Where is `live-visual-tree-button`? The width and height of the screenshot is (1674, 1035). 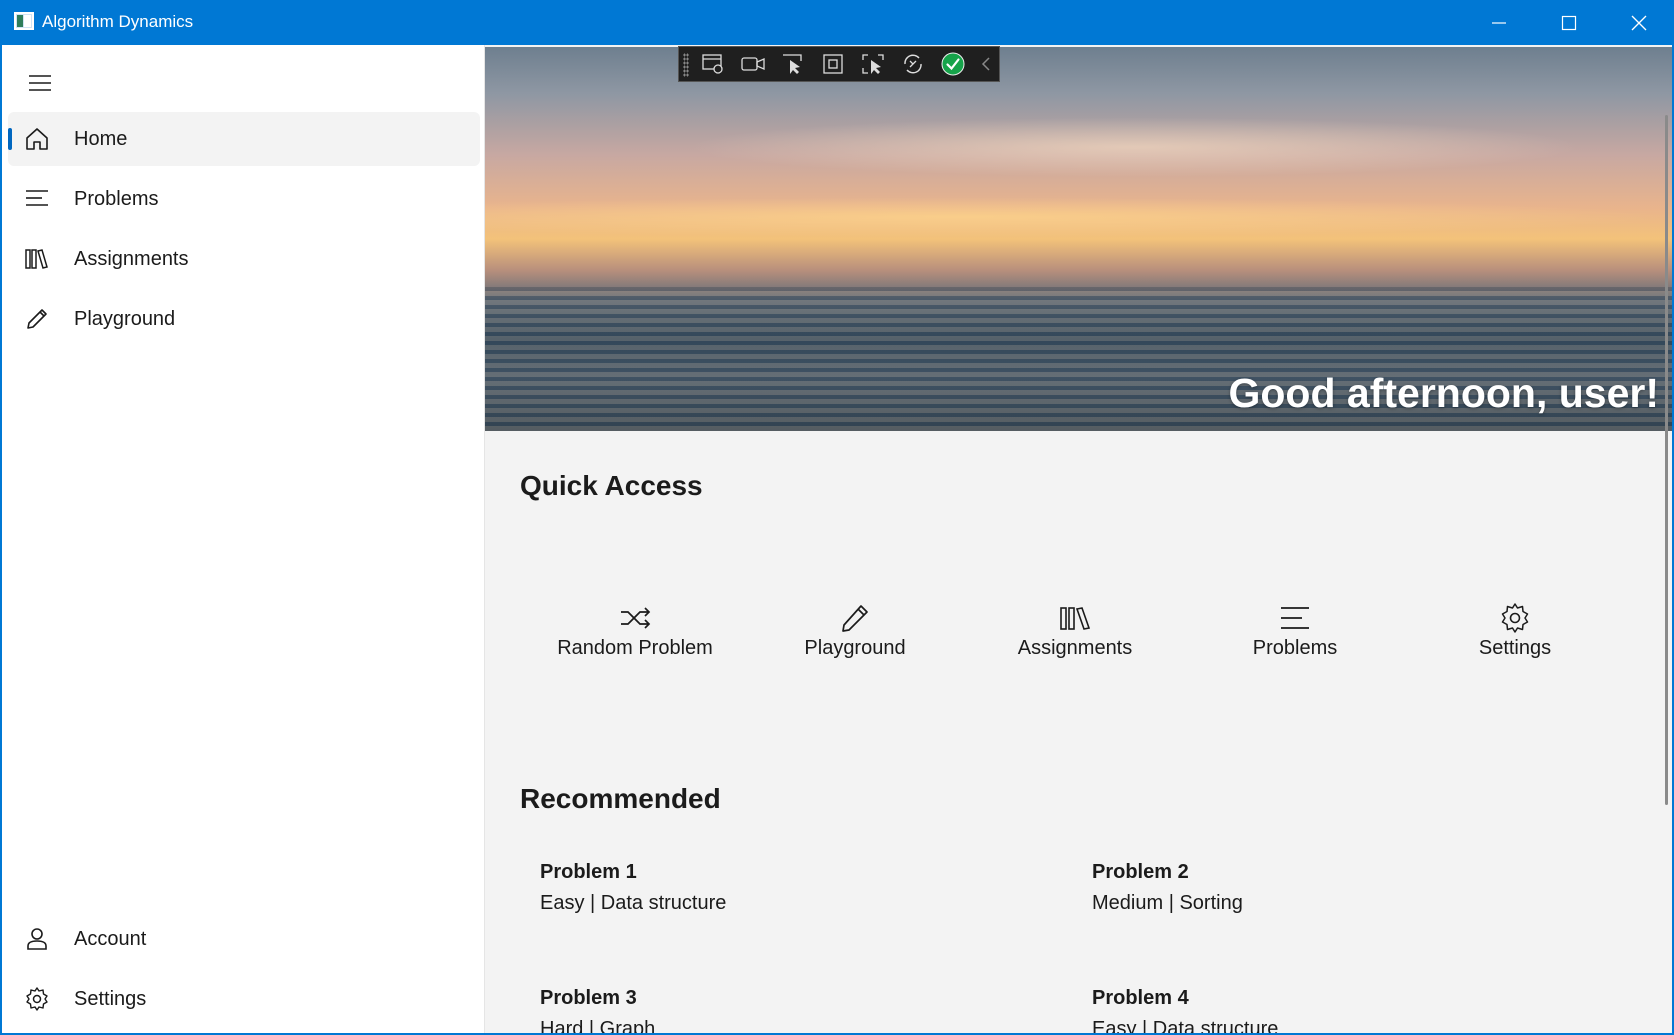
live-visual-tree-button is located at coordinates (713, 64).